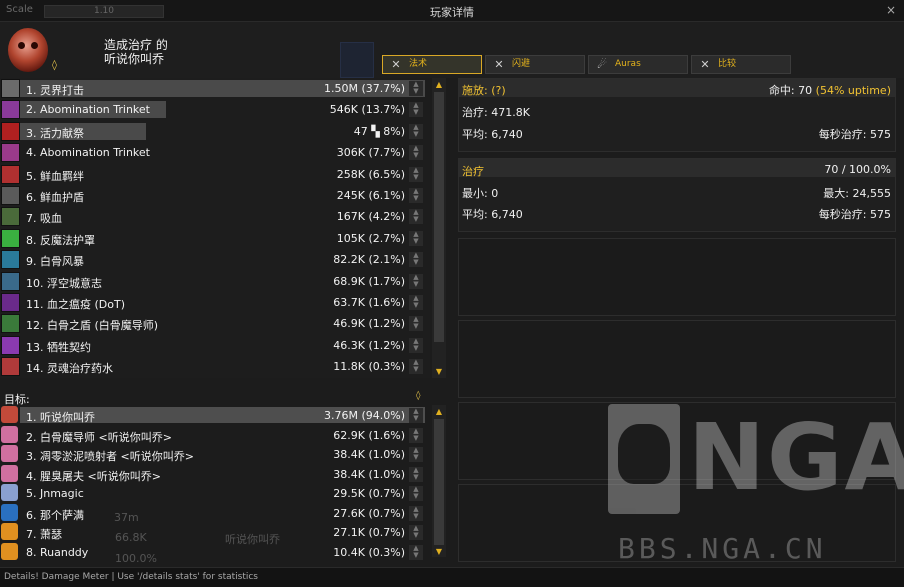  I want to click on spell-scrollbar: ▲ ▼, so click(439, 228).